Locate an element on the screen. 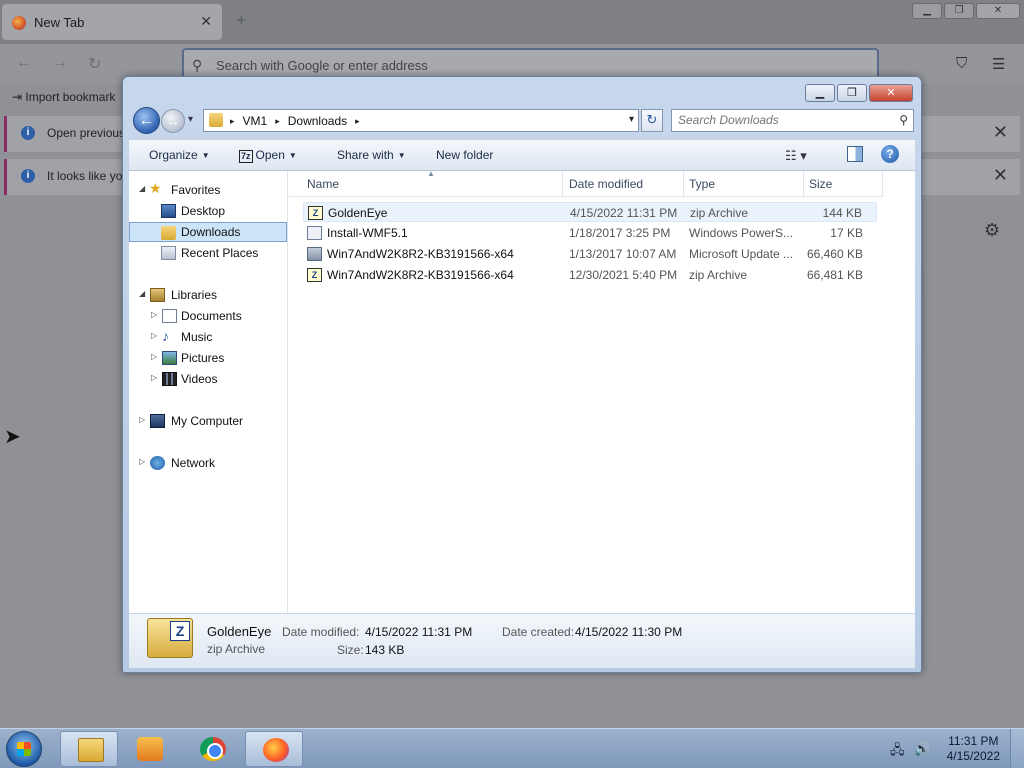 This screenshot has width=1024, height=768. url-placeholder: Search with Google or enter address is located at coordinates (322, 65).